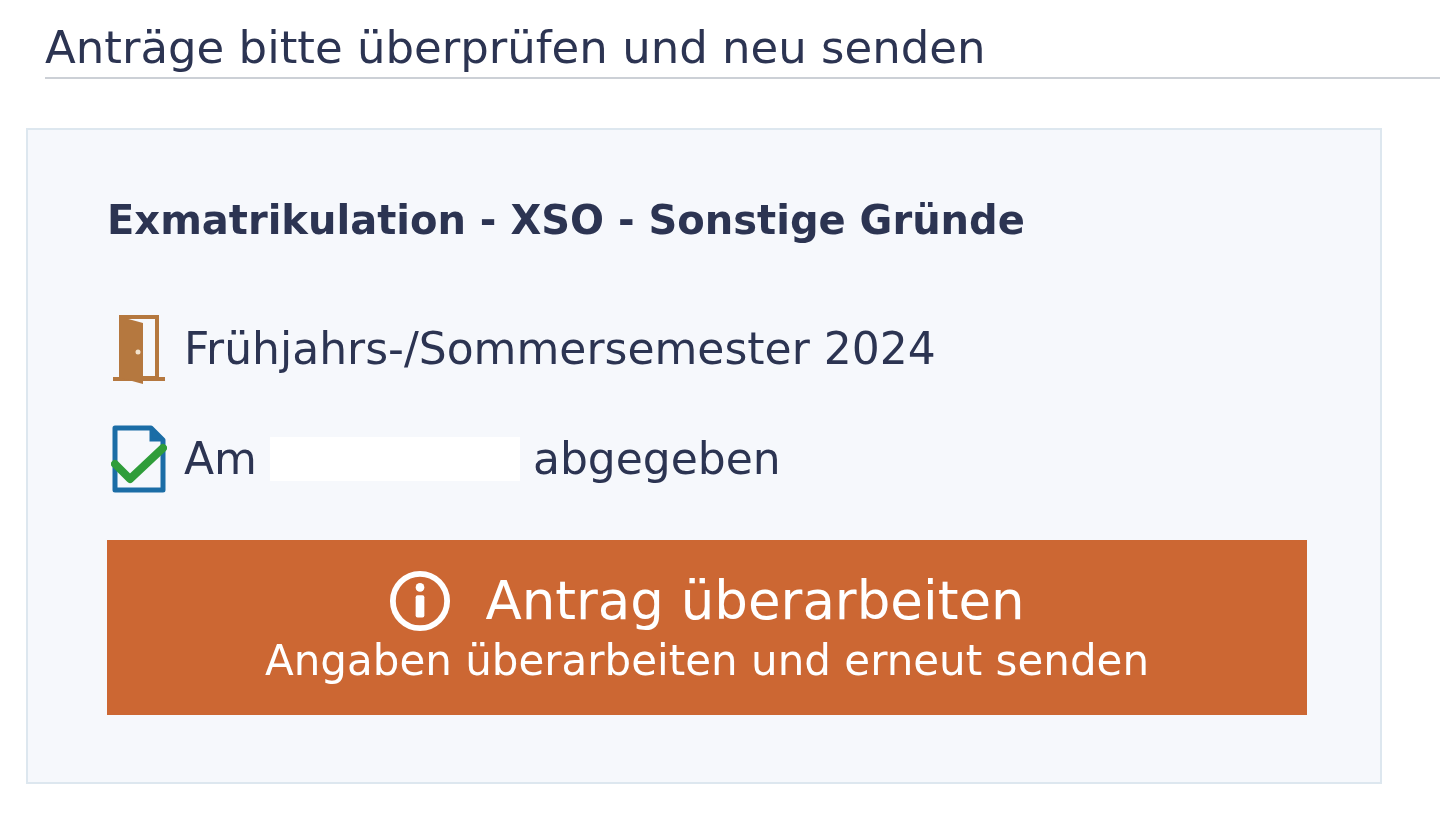 This screenshot has width=1440, height=816. Describe the element at coordinates (139, 349) in the screenshot. I see `door-icon` at that location.